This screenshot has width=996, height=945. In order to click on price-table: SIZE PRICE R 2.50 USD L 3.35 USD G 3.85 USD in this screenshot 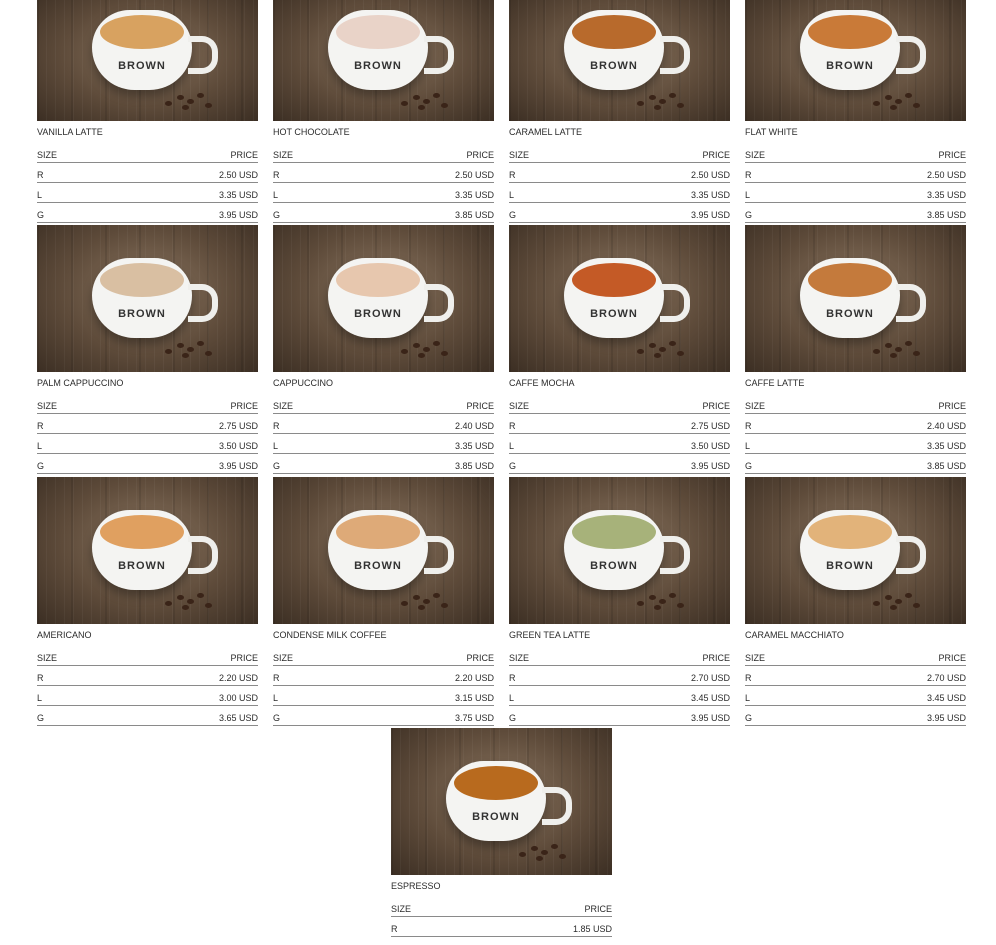, I will do `click(855, 183)`.